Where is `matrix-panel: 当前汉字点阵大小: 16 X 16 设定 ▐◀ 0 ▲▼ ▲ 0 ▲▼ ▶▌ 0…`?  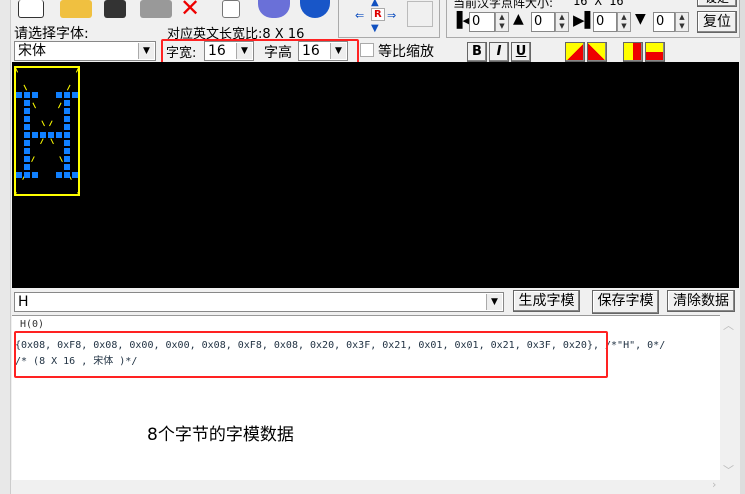 matrix-panel: 当前汉字点阵大小: 16 X 16 设定 ▐◀ 0 ▲▼ ▲ 0 ▲▼ ▶▌ 0… is located at coordinates (593, 19).